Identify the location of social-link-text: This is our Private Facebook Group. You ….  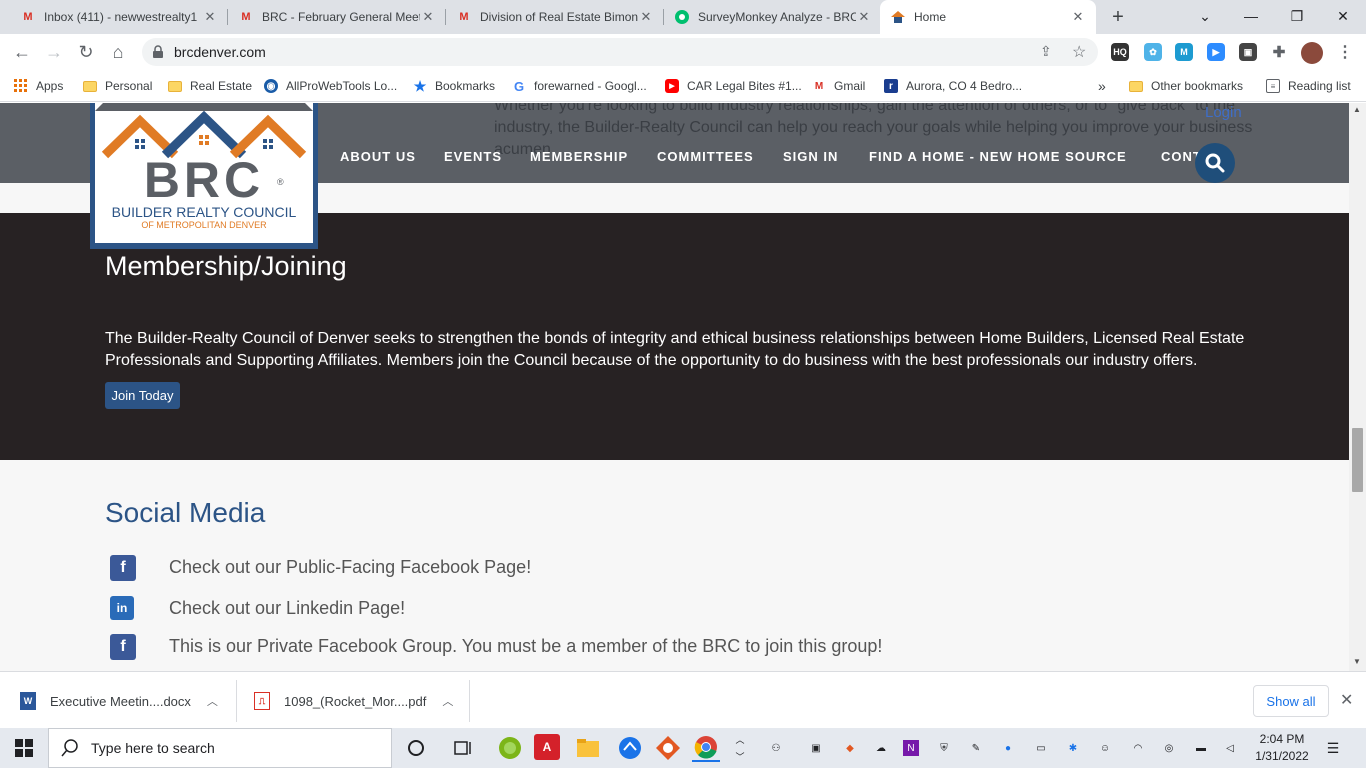
(525, 646).